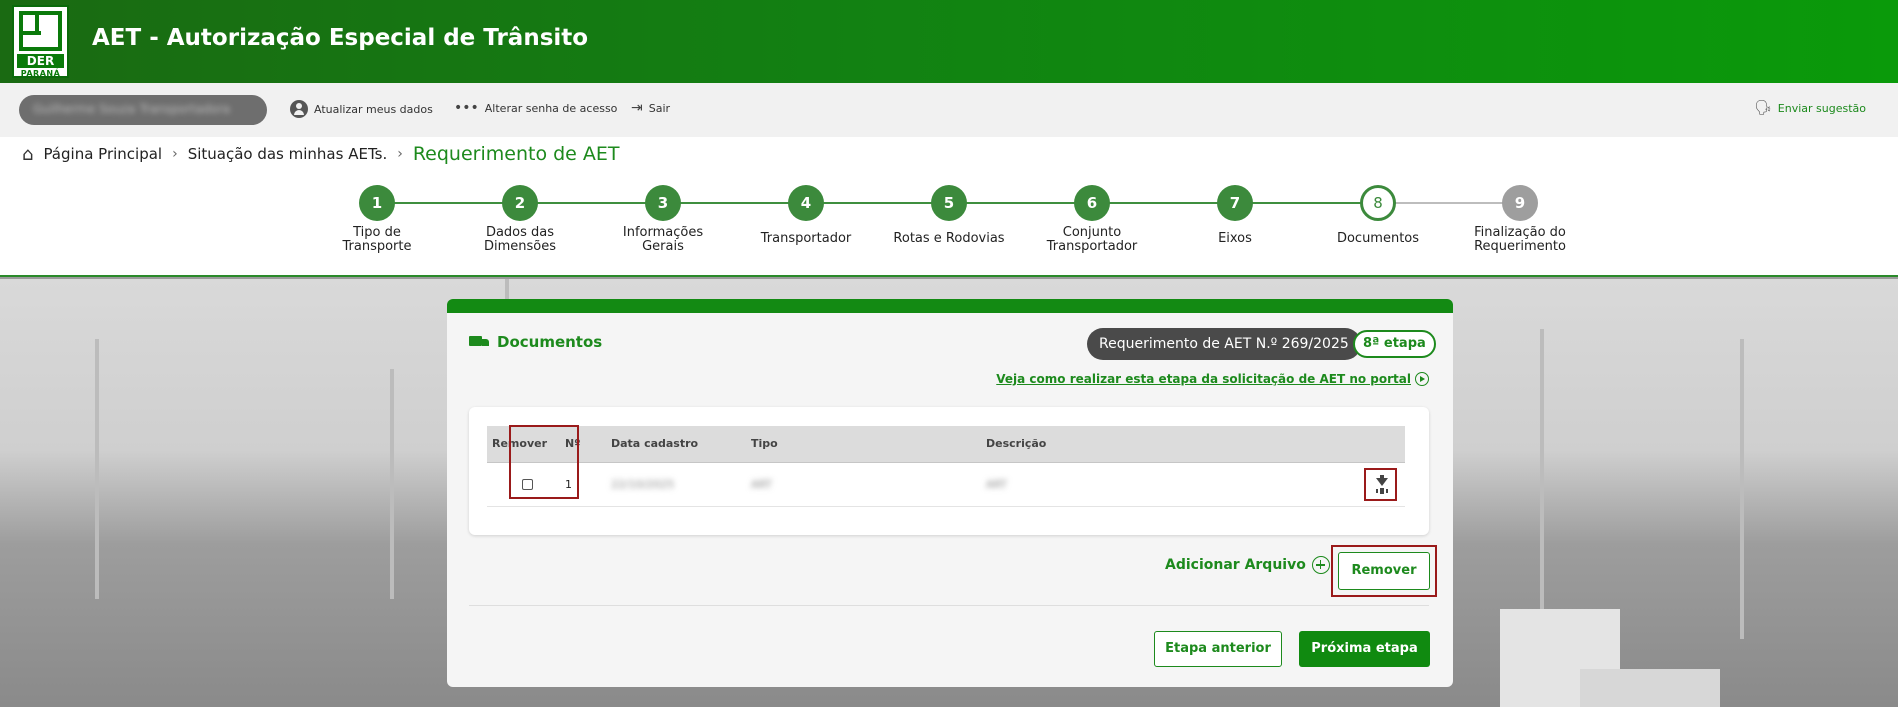  I want to click on add-file-link: Adicionar Arquivo, so click(1247, 565).